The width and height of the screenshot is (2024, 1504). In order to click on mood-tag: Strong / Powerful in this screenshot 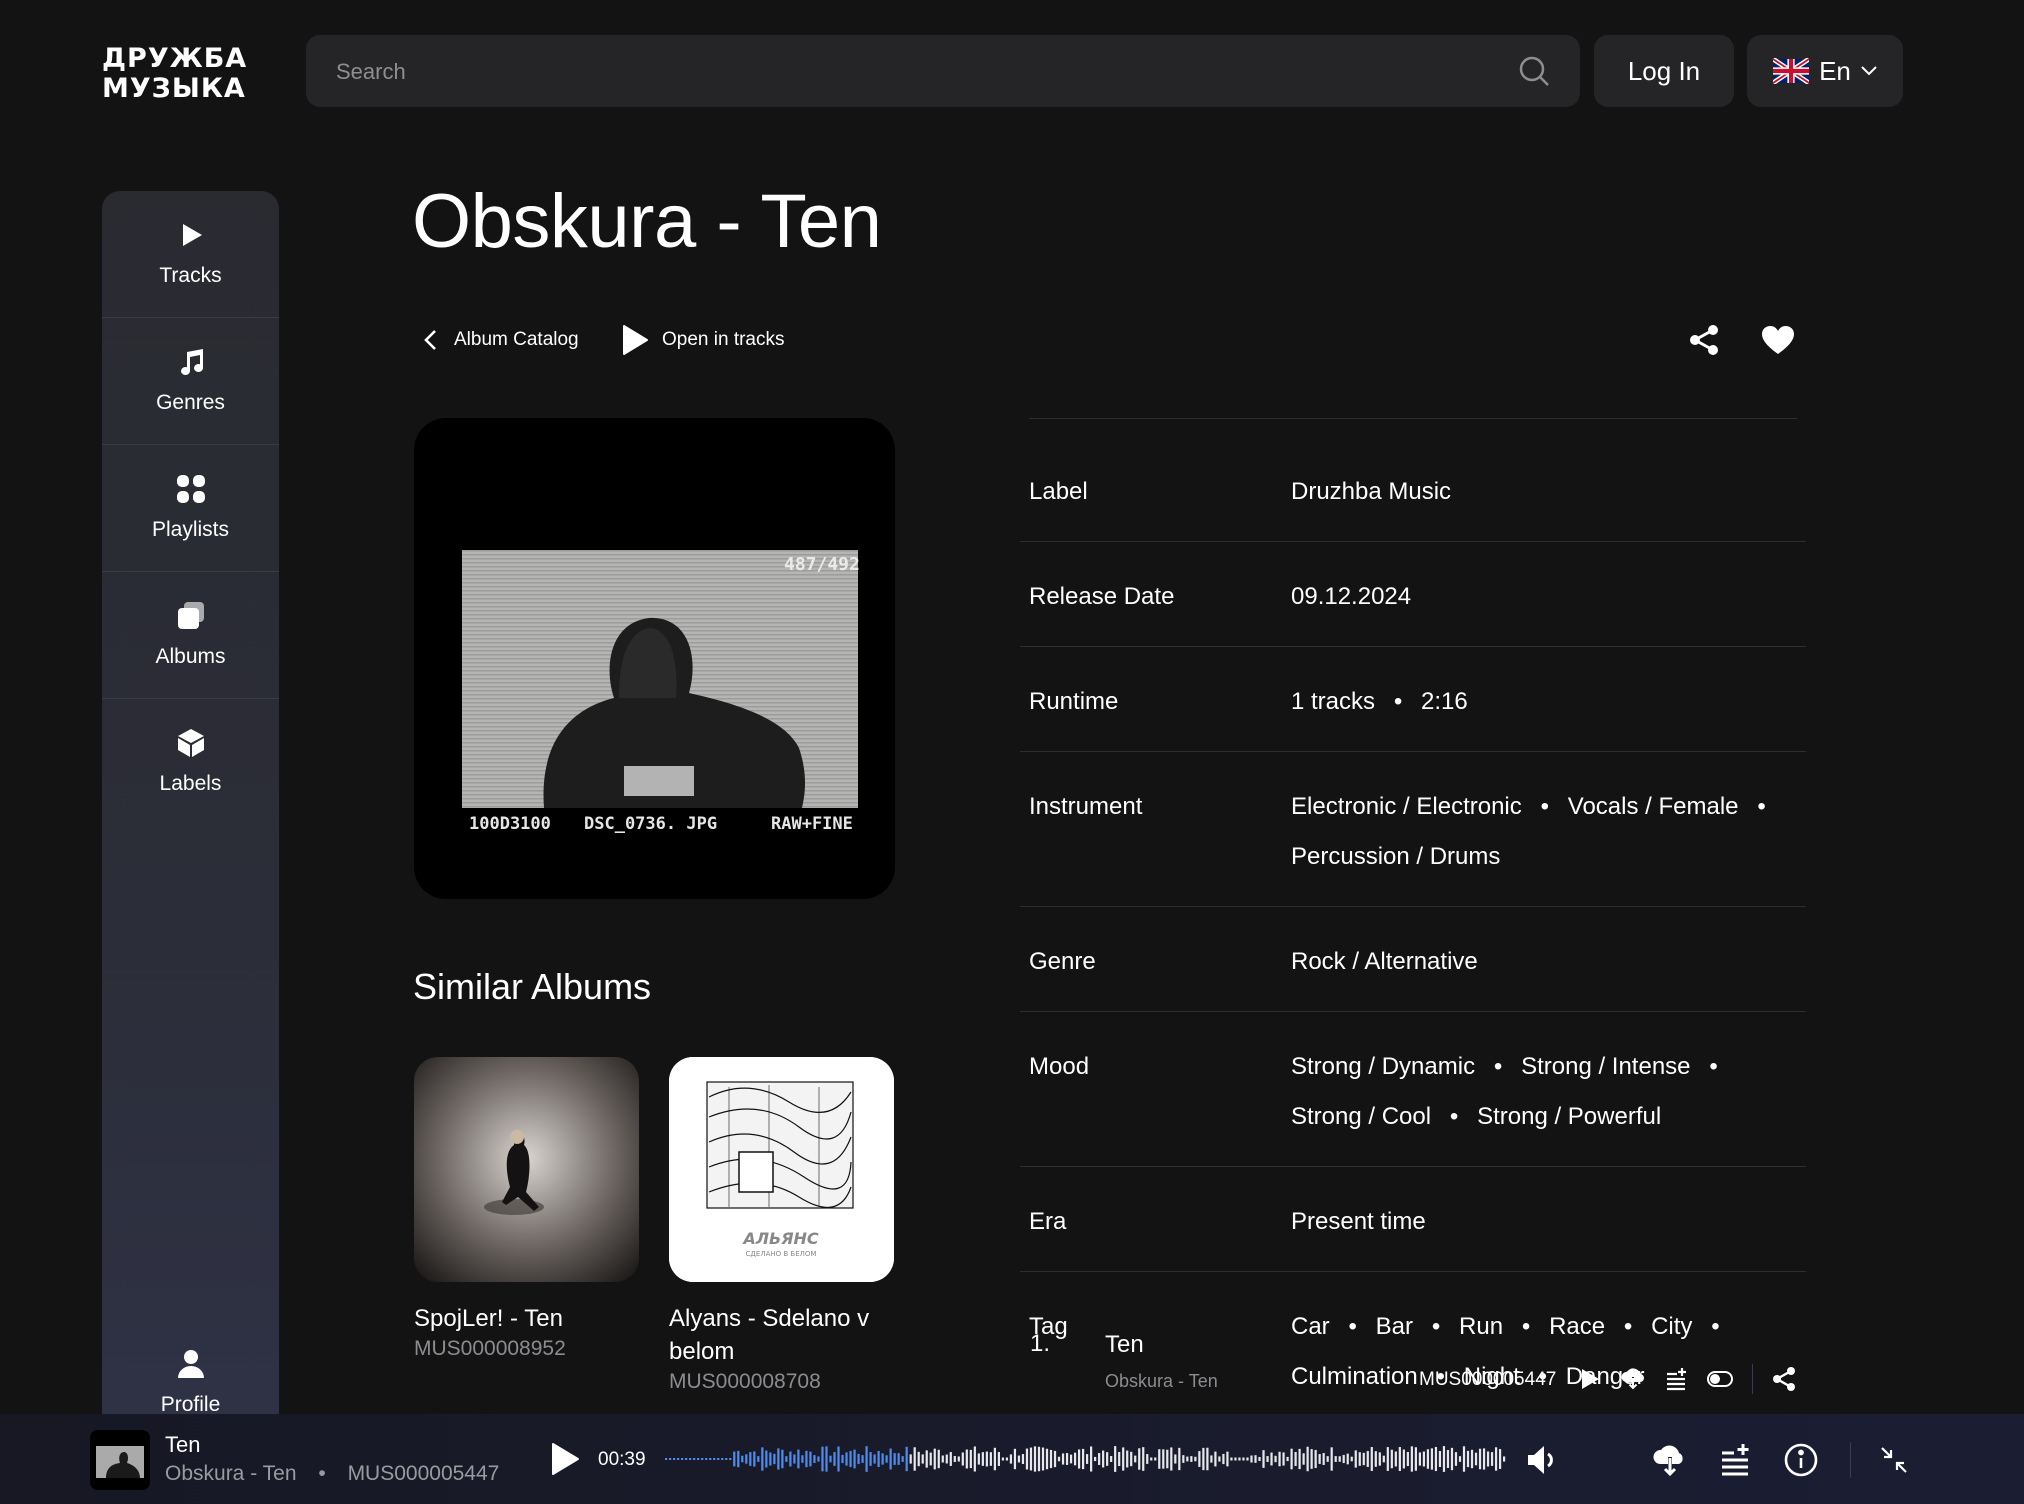, I will do `click(1569, 1117)`.